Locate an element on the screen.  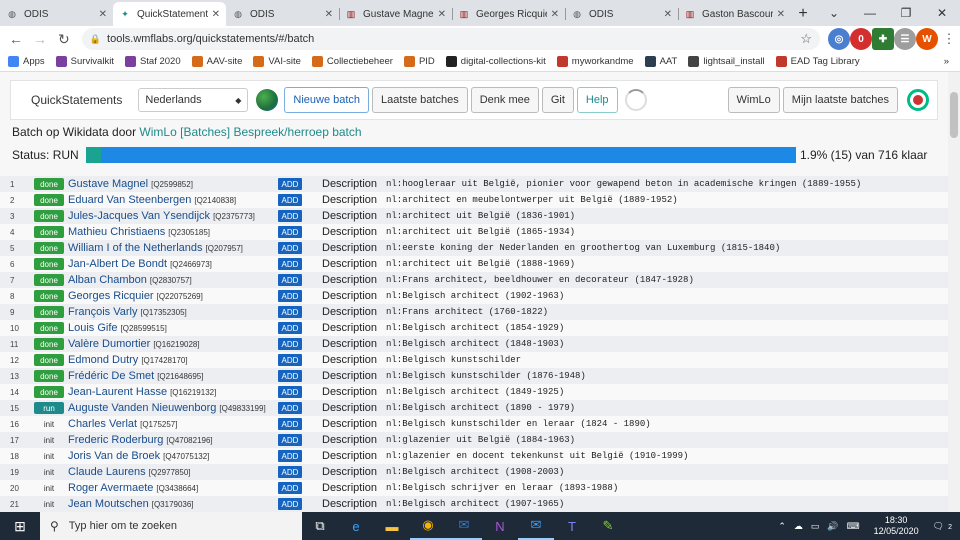
my-batches-button: Mijn laatste batches is located at coordinates (840, 100).